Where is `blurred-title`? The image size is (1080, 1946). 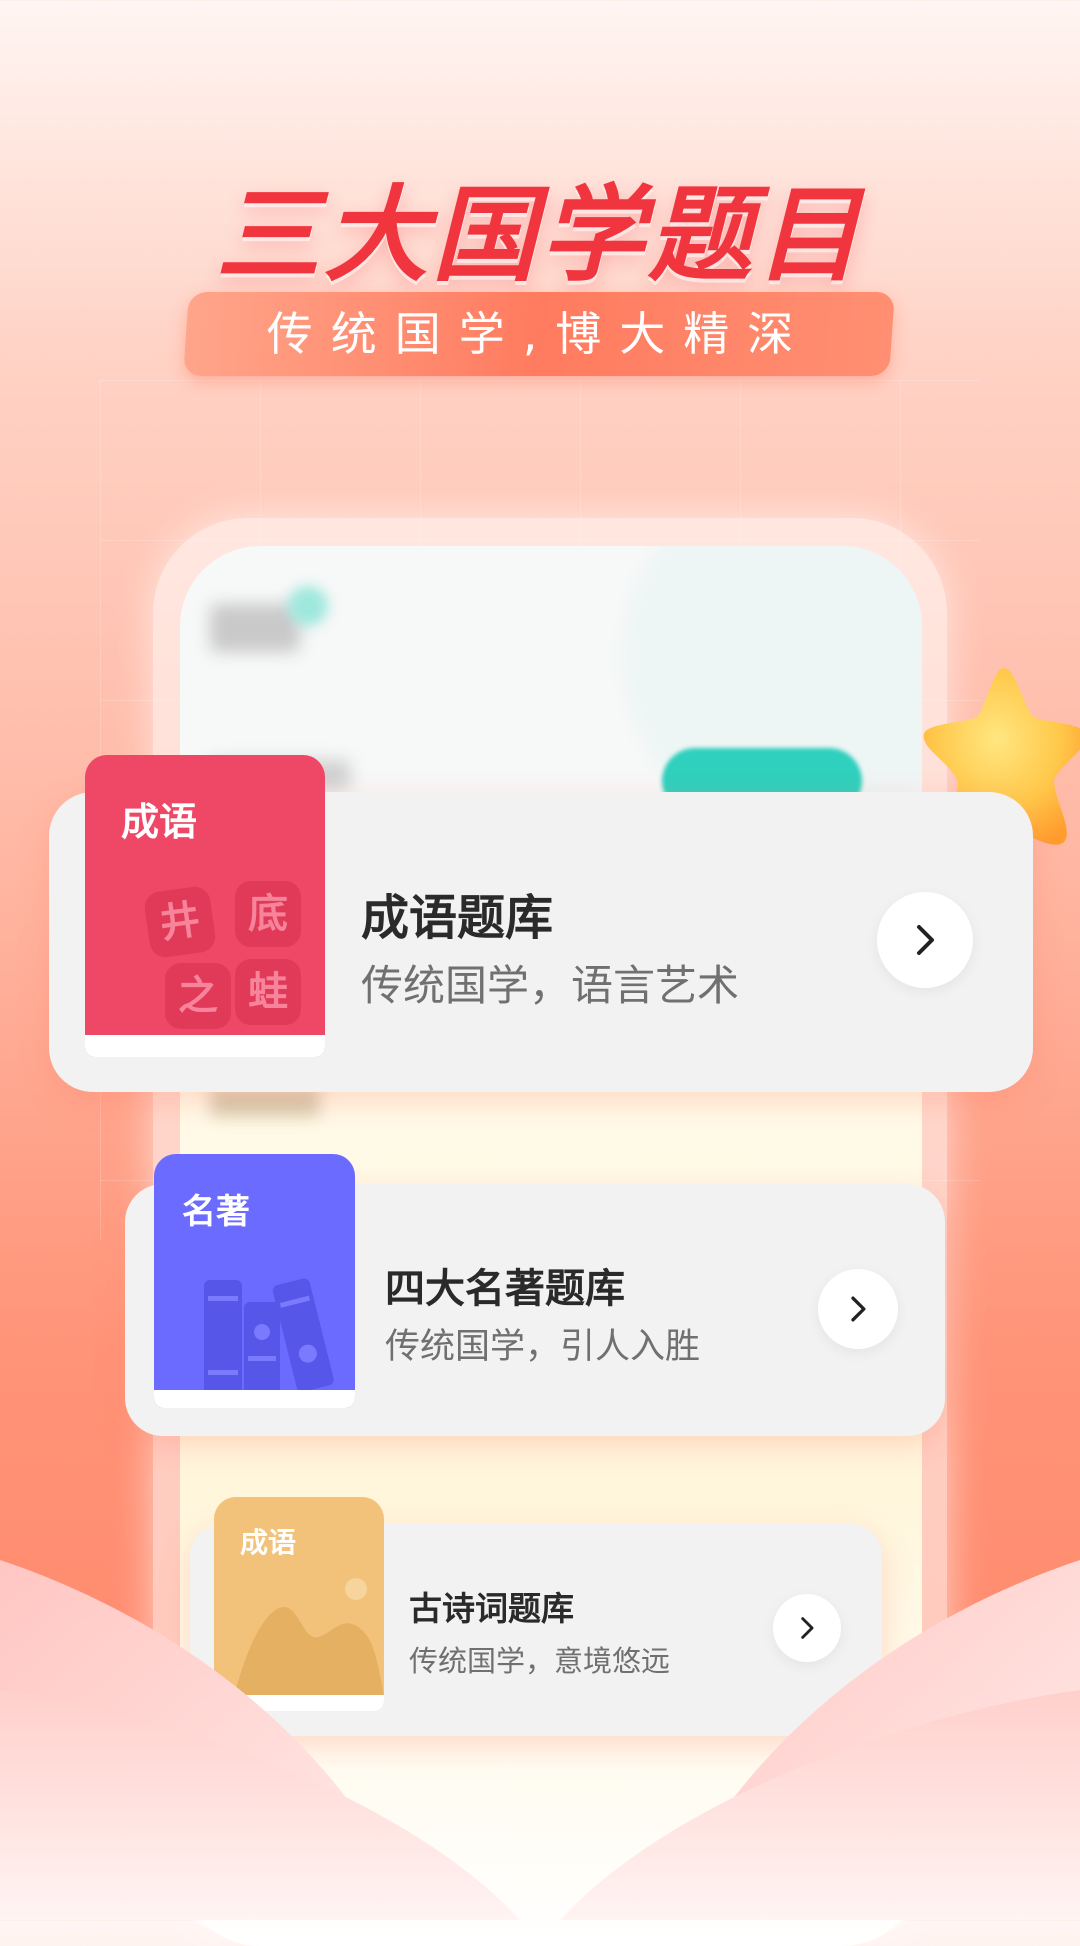
blurred-title is located at coordinates (255, 628).